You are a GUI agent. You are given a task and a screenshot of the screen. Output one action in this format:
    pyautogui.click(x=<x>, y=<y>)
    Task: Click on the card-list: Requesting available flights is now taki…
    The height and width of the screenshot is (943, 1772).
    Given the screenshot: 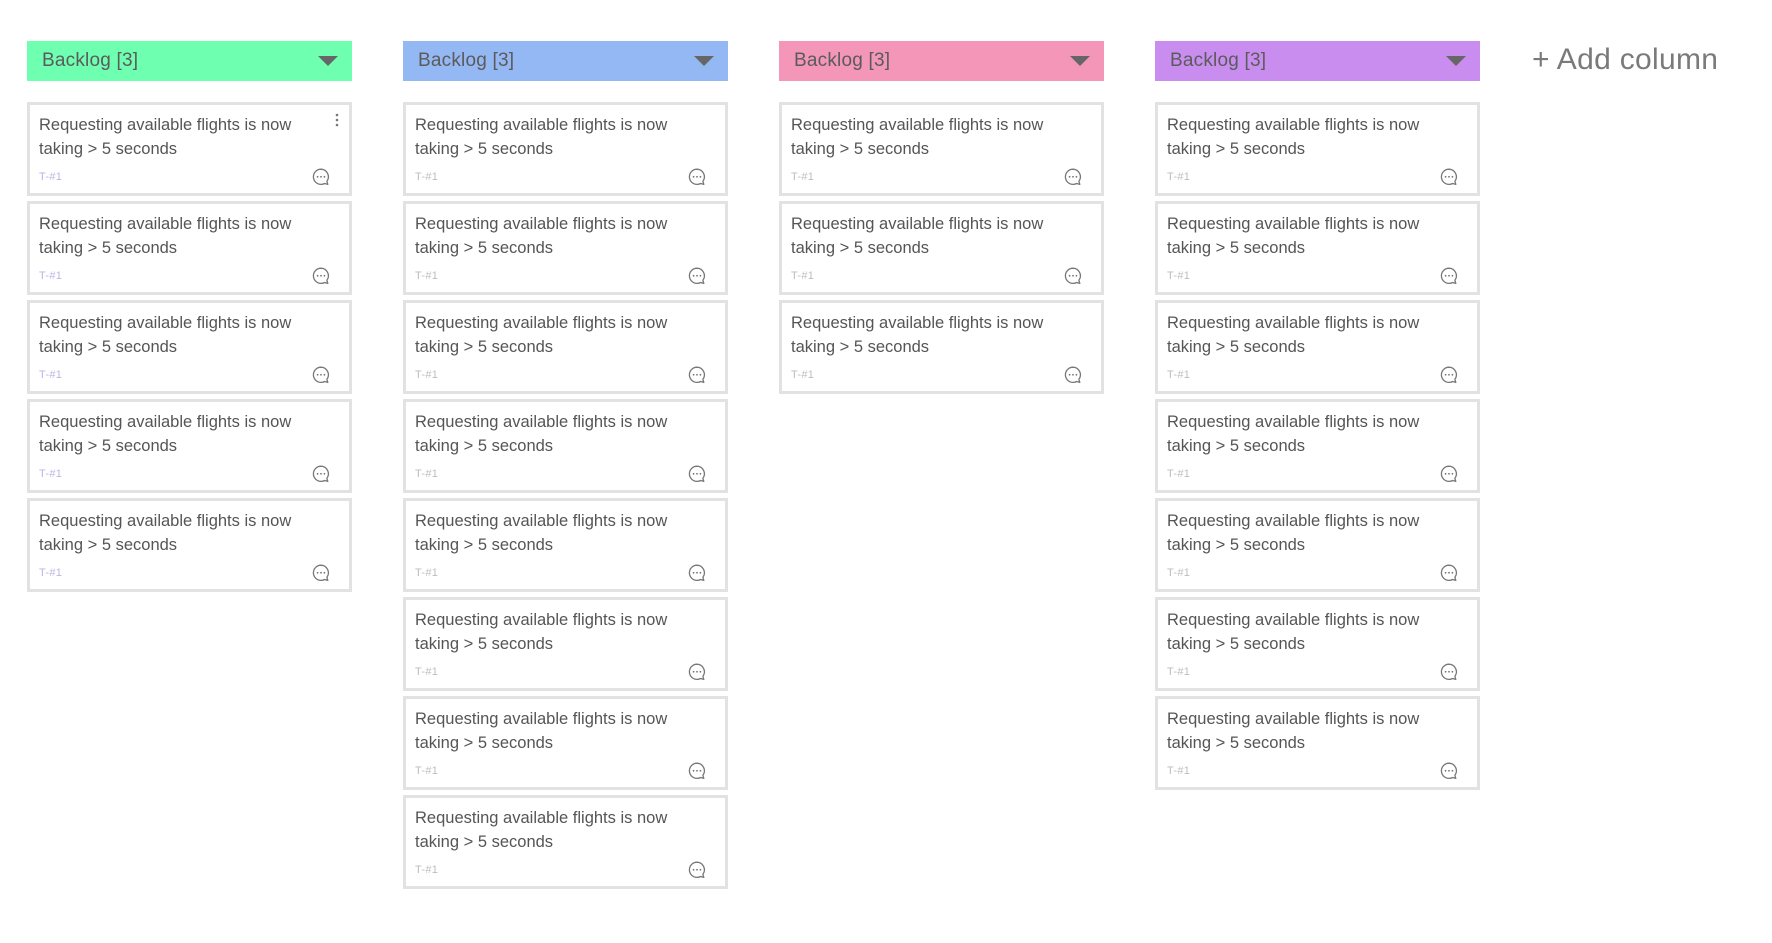 What is the action you would take?
    pyautogui.click(x=941, y=250)
    